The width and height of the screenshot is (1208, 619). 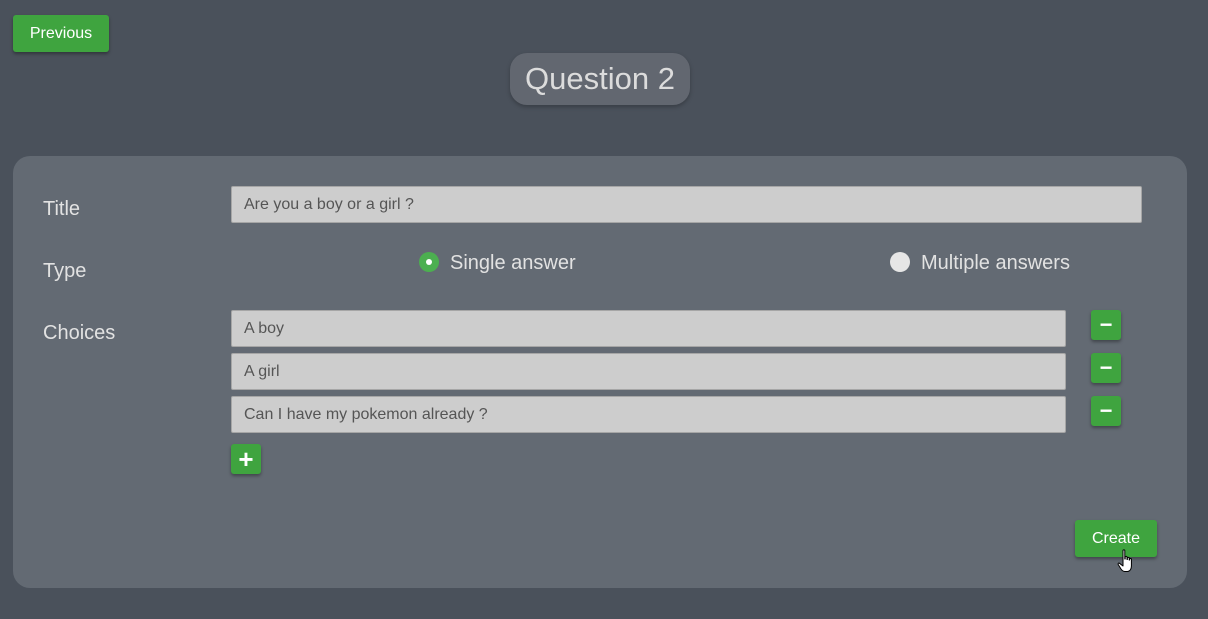 What do you see at coordinates (1106, 325) in the screenshot?
I see `remove-choice-1-button: −` at bounding box center [1106, 325].